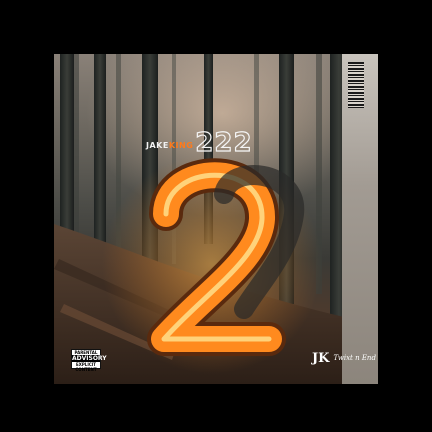 The width and height of the screenshot is (432, 432). I want to click on label-monogram: JK, so click(321, 358).